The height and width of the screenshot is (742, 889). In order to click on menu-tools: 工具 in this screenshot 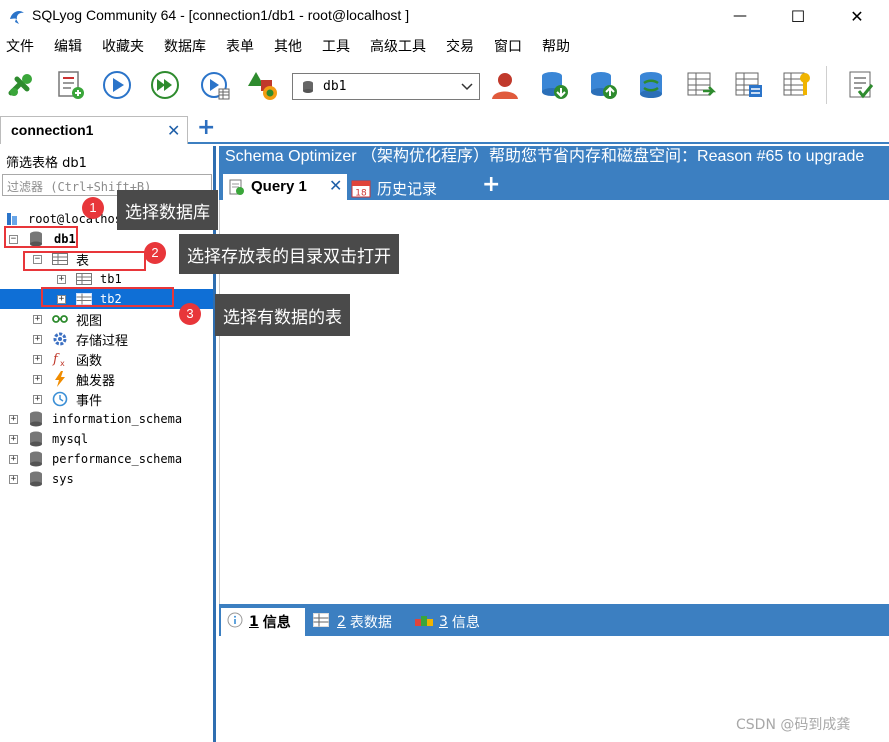, I will do `click(336, 46)`.